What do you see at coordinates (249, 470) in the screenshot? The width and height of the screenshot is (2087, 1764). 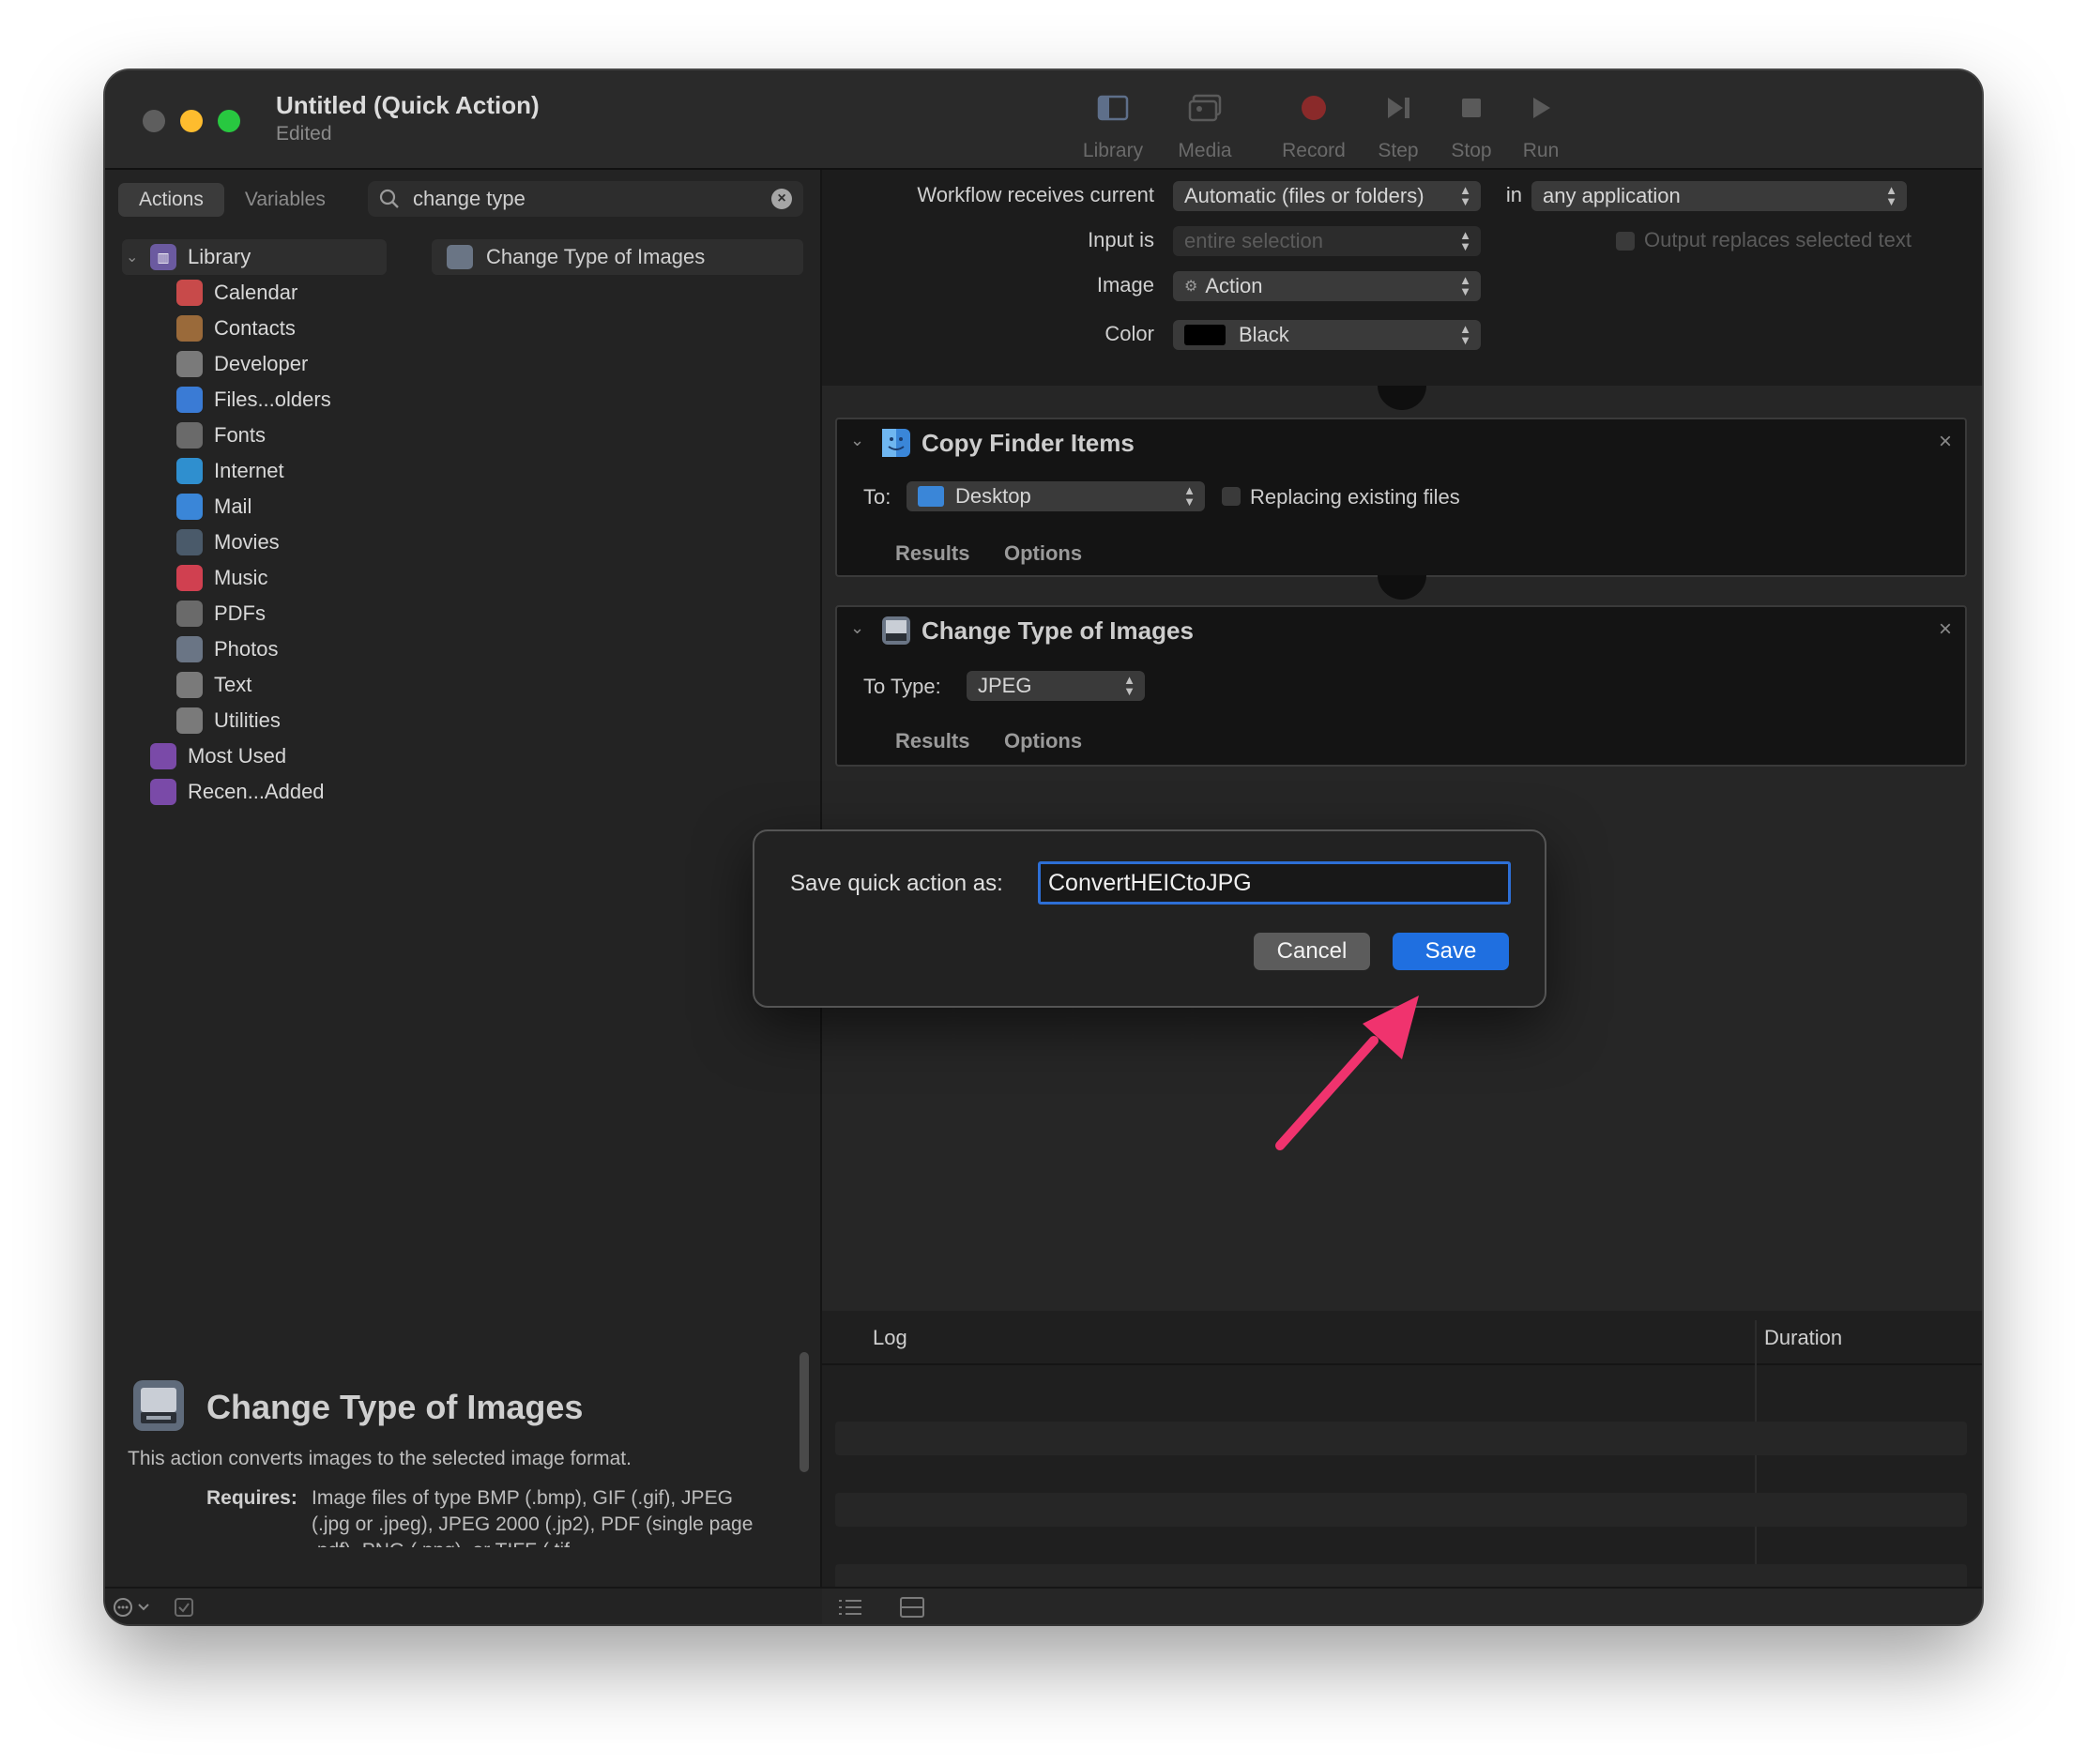 I see `tree-item-label: Internet` at bounding box center [249, 470].